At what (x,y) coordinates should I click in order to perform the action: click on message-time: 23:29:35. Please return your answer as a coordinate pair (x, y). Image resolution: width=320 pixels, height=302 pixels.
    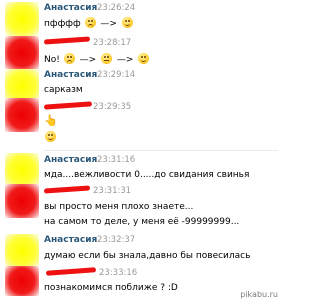
    Looking at the image, I should click on (112, 107).